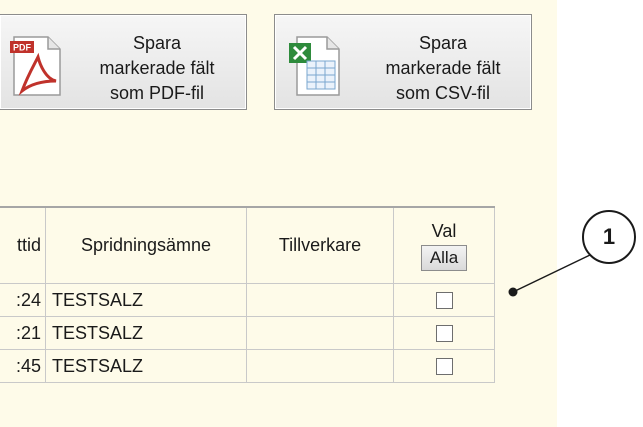  I want to click on callout-marker: 1, so click(609, 237).